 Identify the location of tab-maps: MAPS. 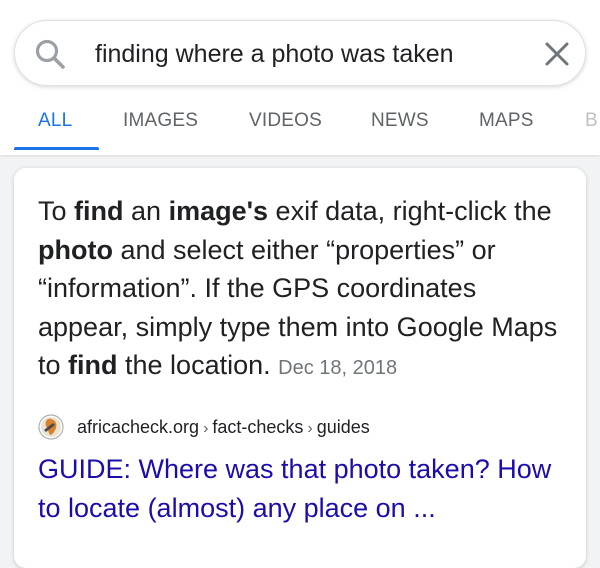
(506, 121).